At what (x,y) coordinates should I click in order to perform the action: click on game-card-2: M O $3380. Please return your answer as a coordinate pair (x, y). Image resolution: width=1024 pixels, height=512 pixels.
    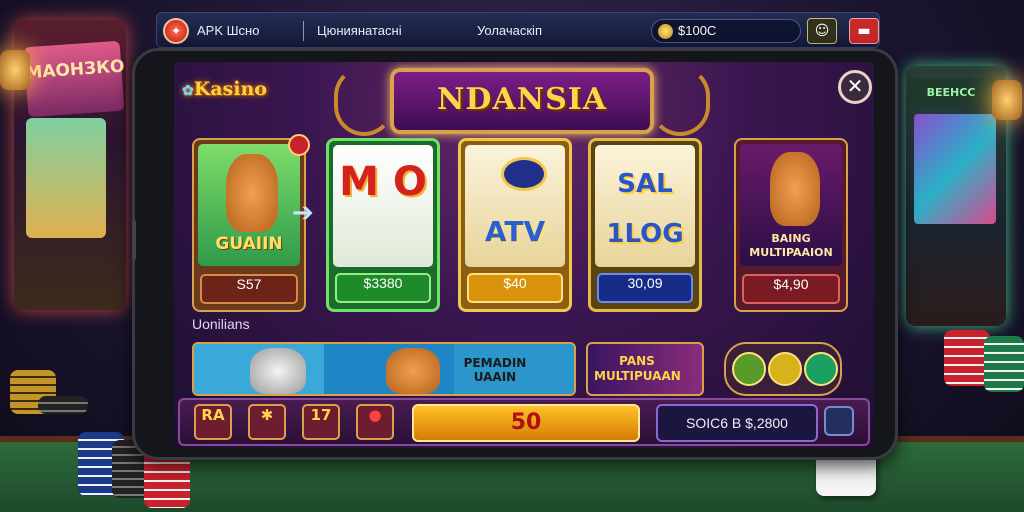
    Looking at the image, I should click on (383, 225).